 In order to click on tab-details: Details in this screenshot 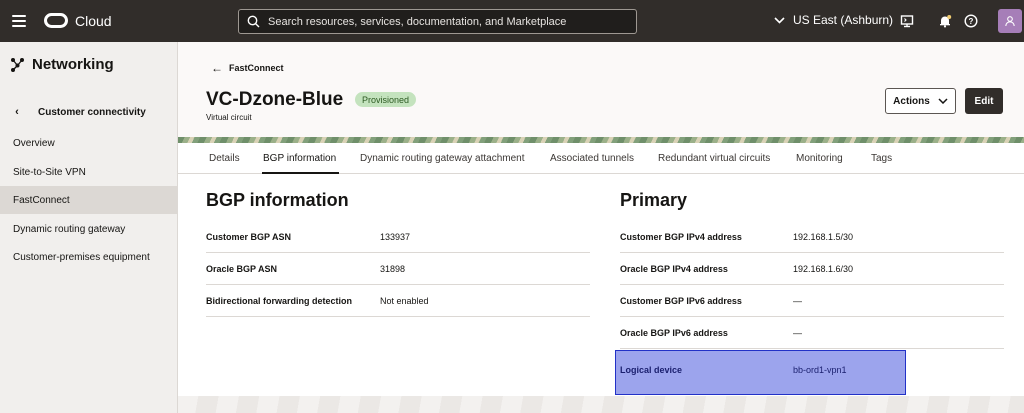, I will do `click(224, 158)`.